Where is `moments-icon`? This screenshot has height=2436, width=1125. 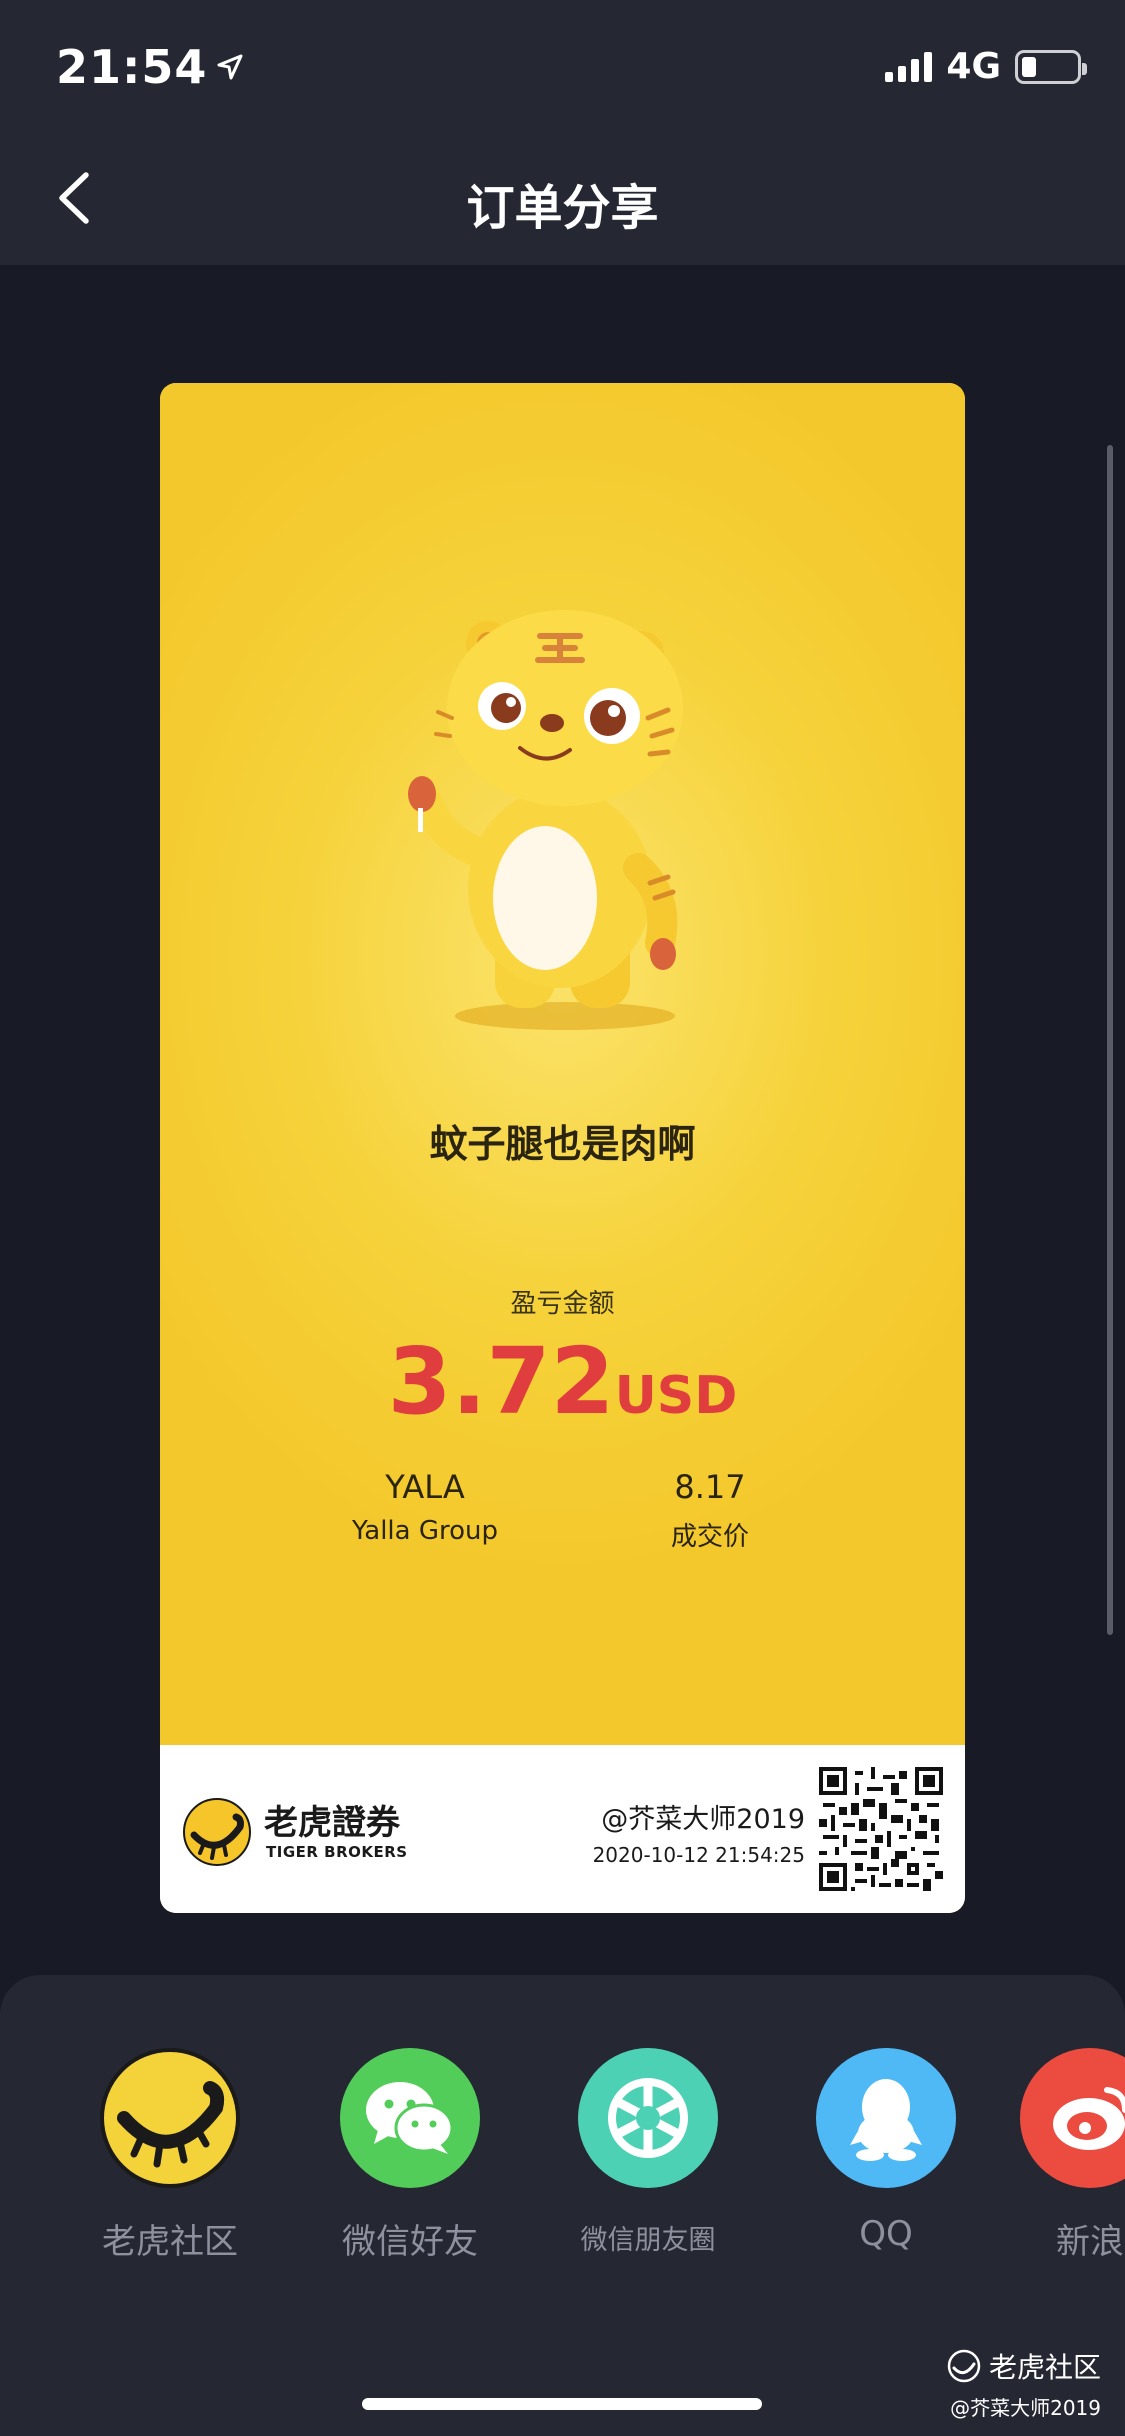
moments-icon is located at coordinates (648, 2118).